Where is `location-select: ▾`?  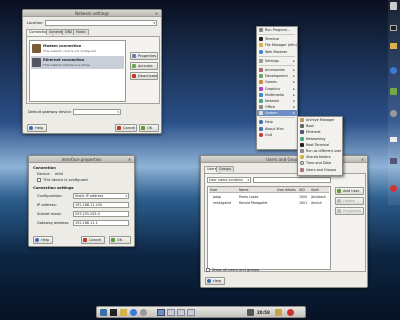
location-select: ▾ is located at coordinates (101, 23).